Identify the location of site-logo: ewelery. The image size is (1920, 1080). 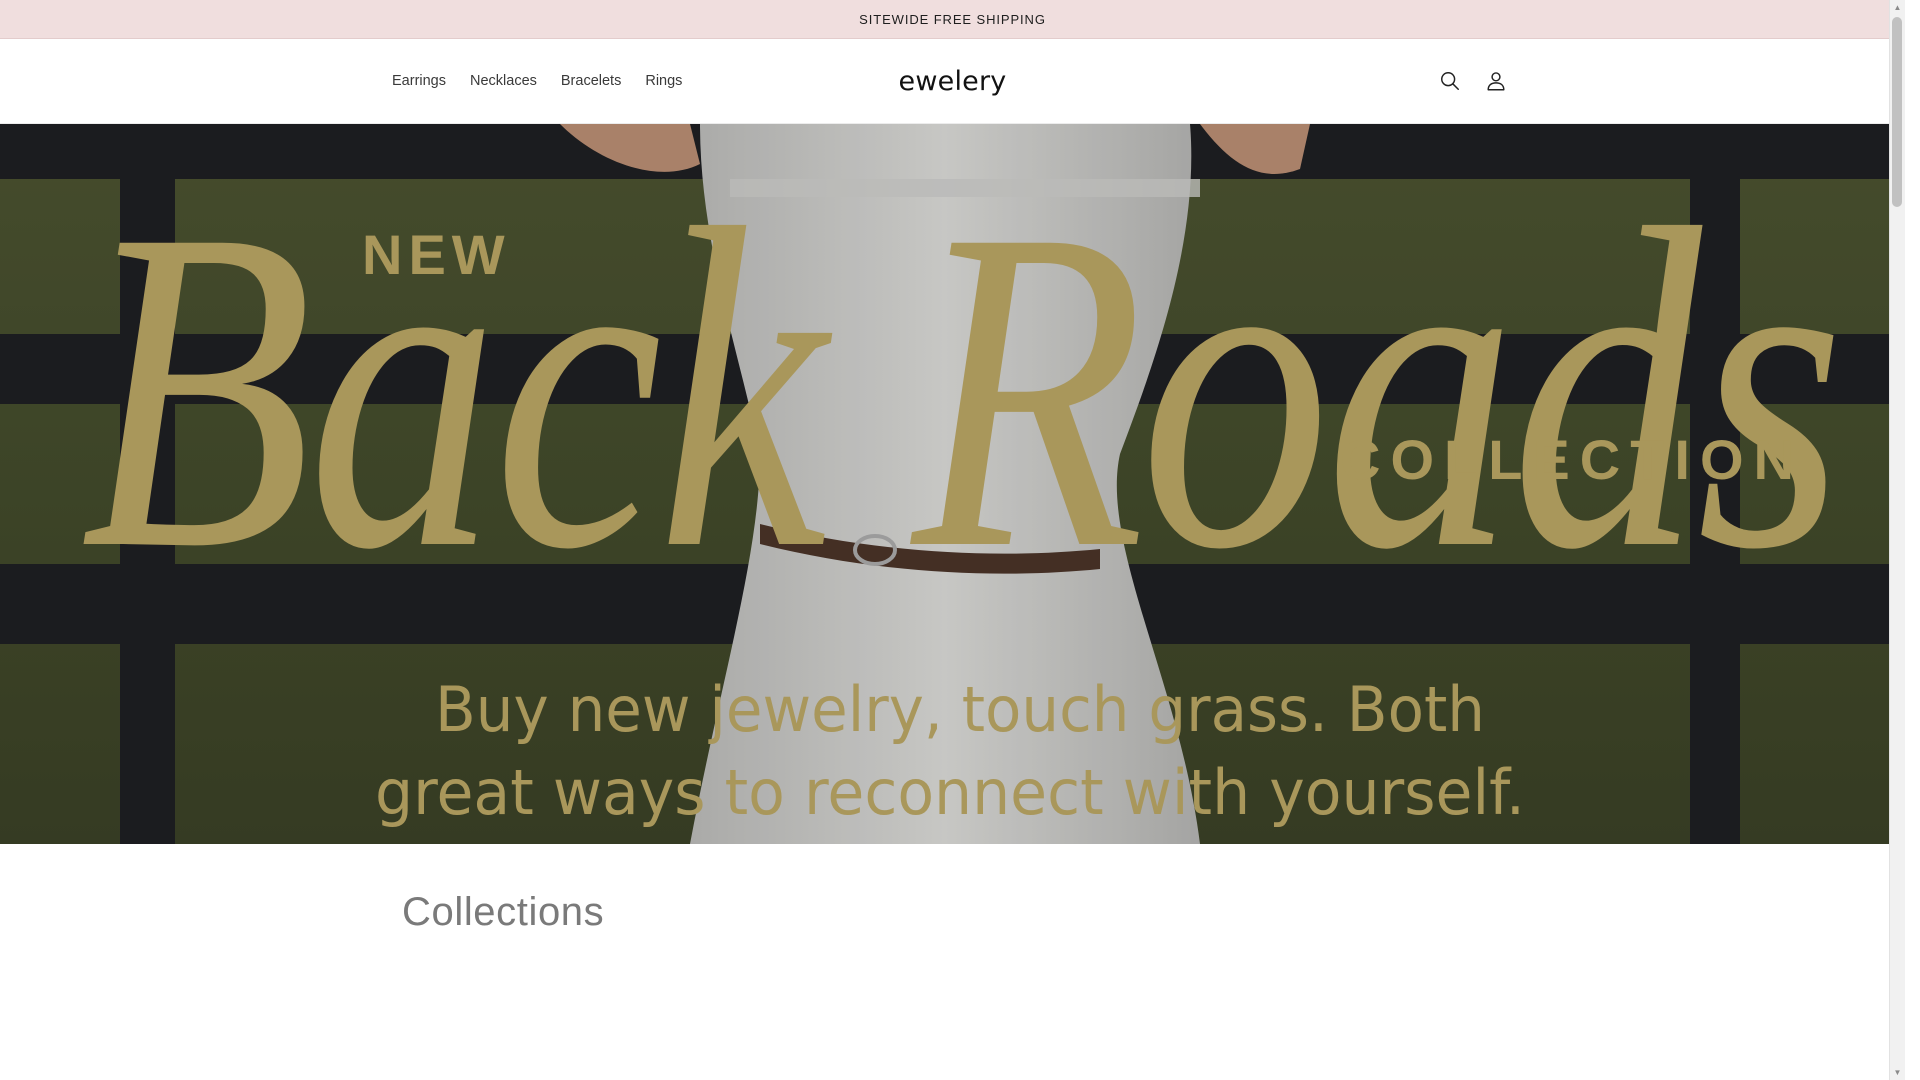
(953, 81).